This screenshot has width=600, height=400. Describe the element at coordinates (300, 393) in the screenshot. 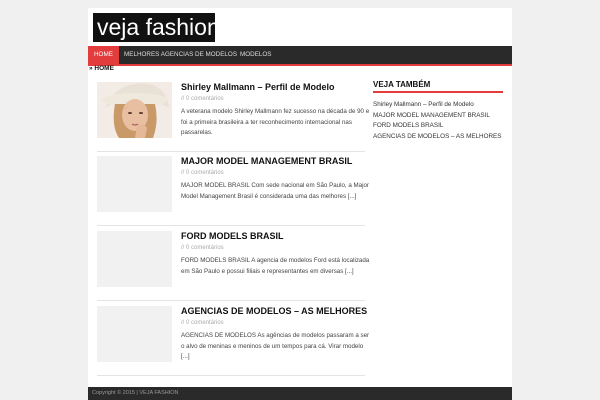

I see `site-footer: Copyright © 2015 | VEJA FASHION` at that location.